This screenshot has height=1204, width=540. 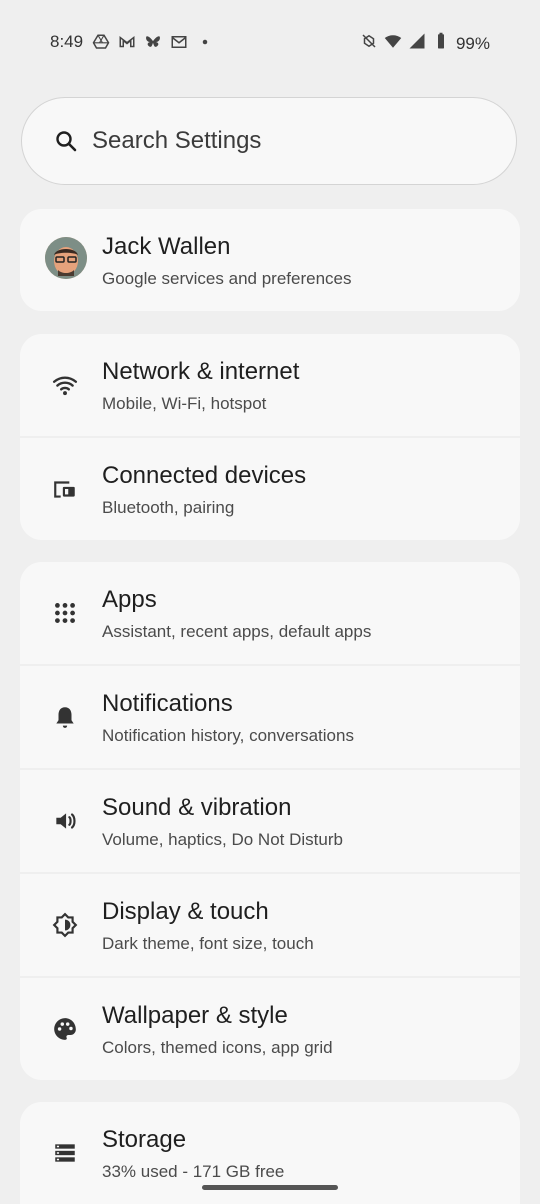 I want to click on item-title: Display & touch, so click(x=185, y=911).